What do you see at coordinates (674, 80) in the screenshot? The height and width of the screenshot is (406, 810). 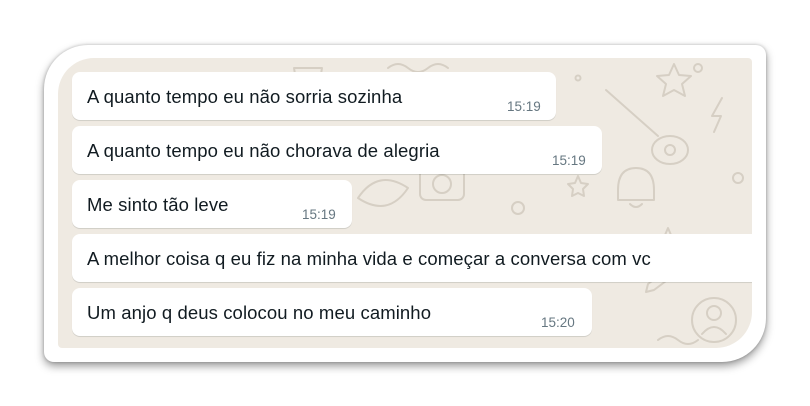 I see `star-doodle-icon` at bounding box center [674, 80].